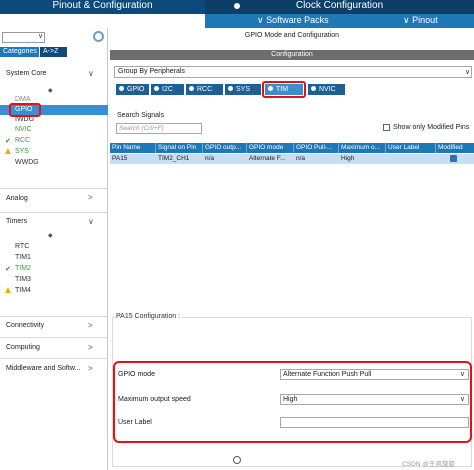 Image resolution: width=474 pixels, height=470 pixels. I want to click on list-item-nvic: NVIC, so click(23, 129).